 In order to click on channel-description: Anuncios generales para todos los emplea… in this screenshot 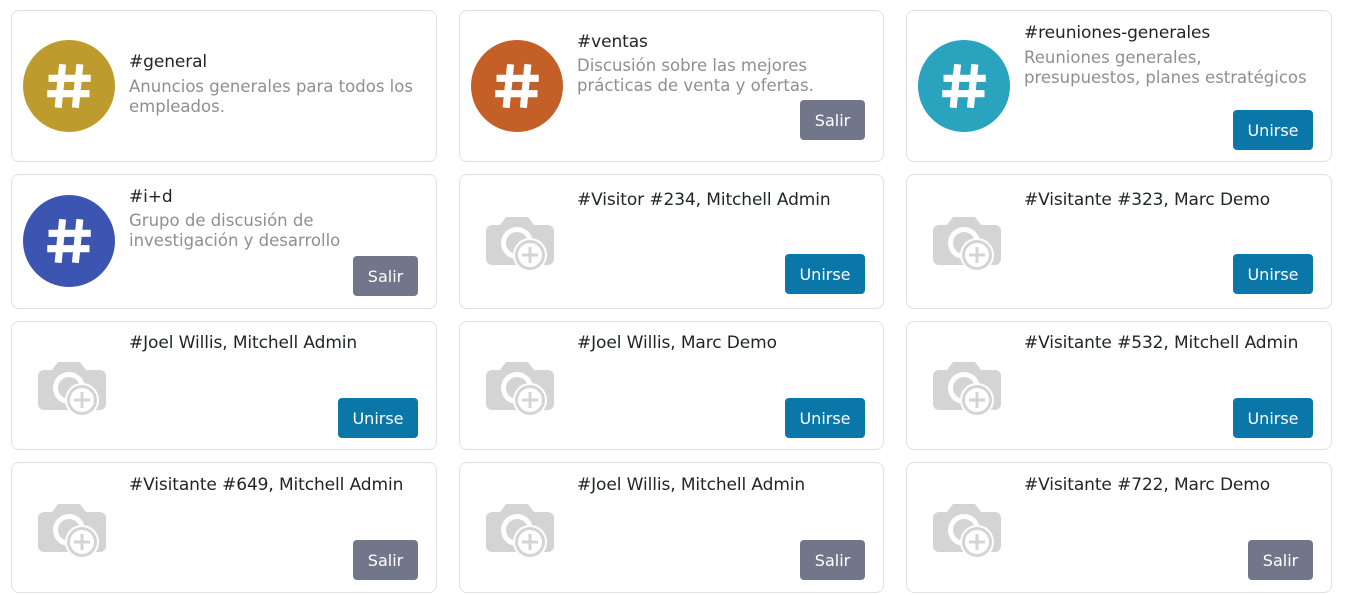, I will do `click(271, 96)`.